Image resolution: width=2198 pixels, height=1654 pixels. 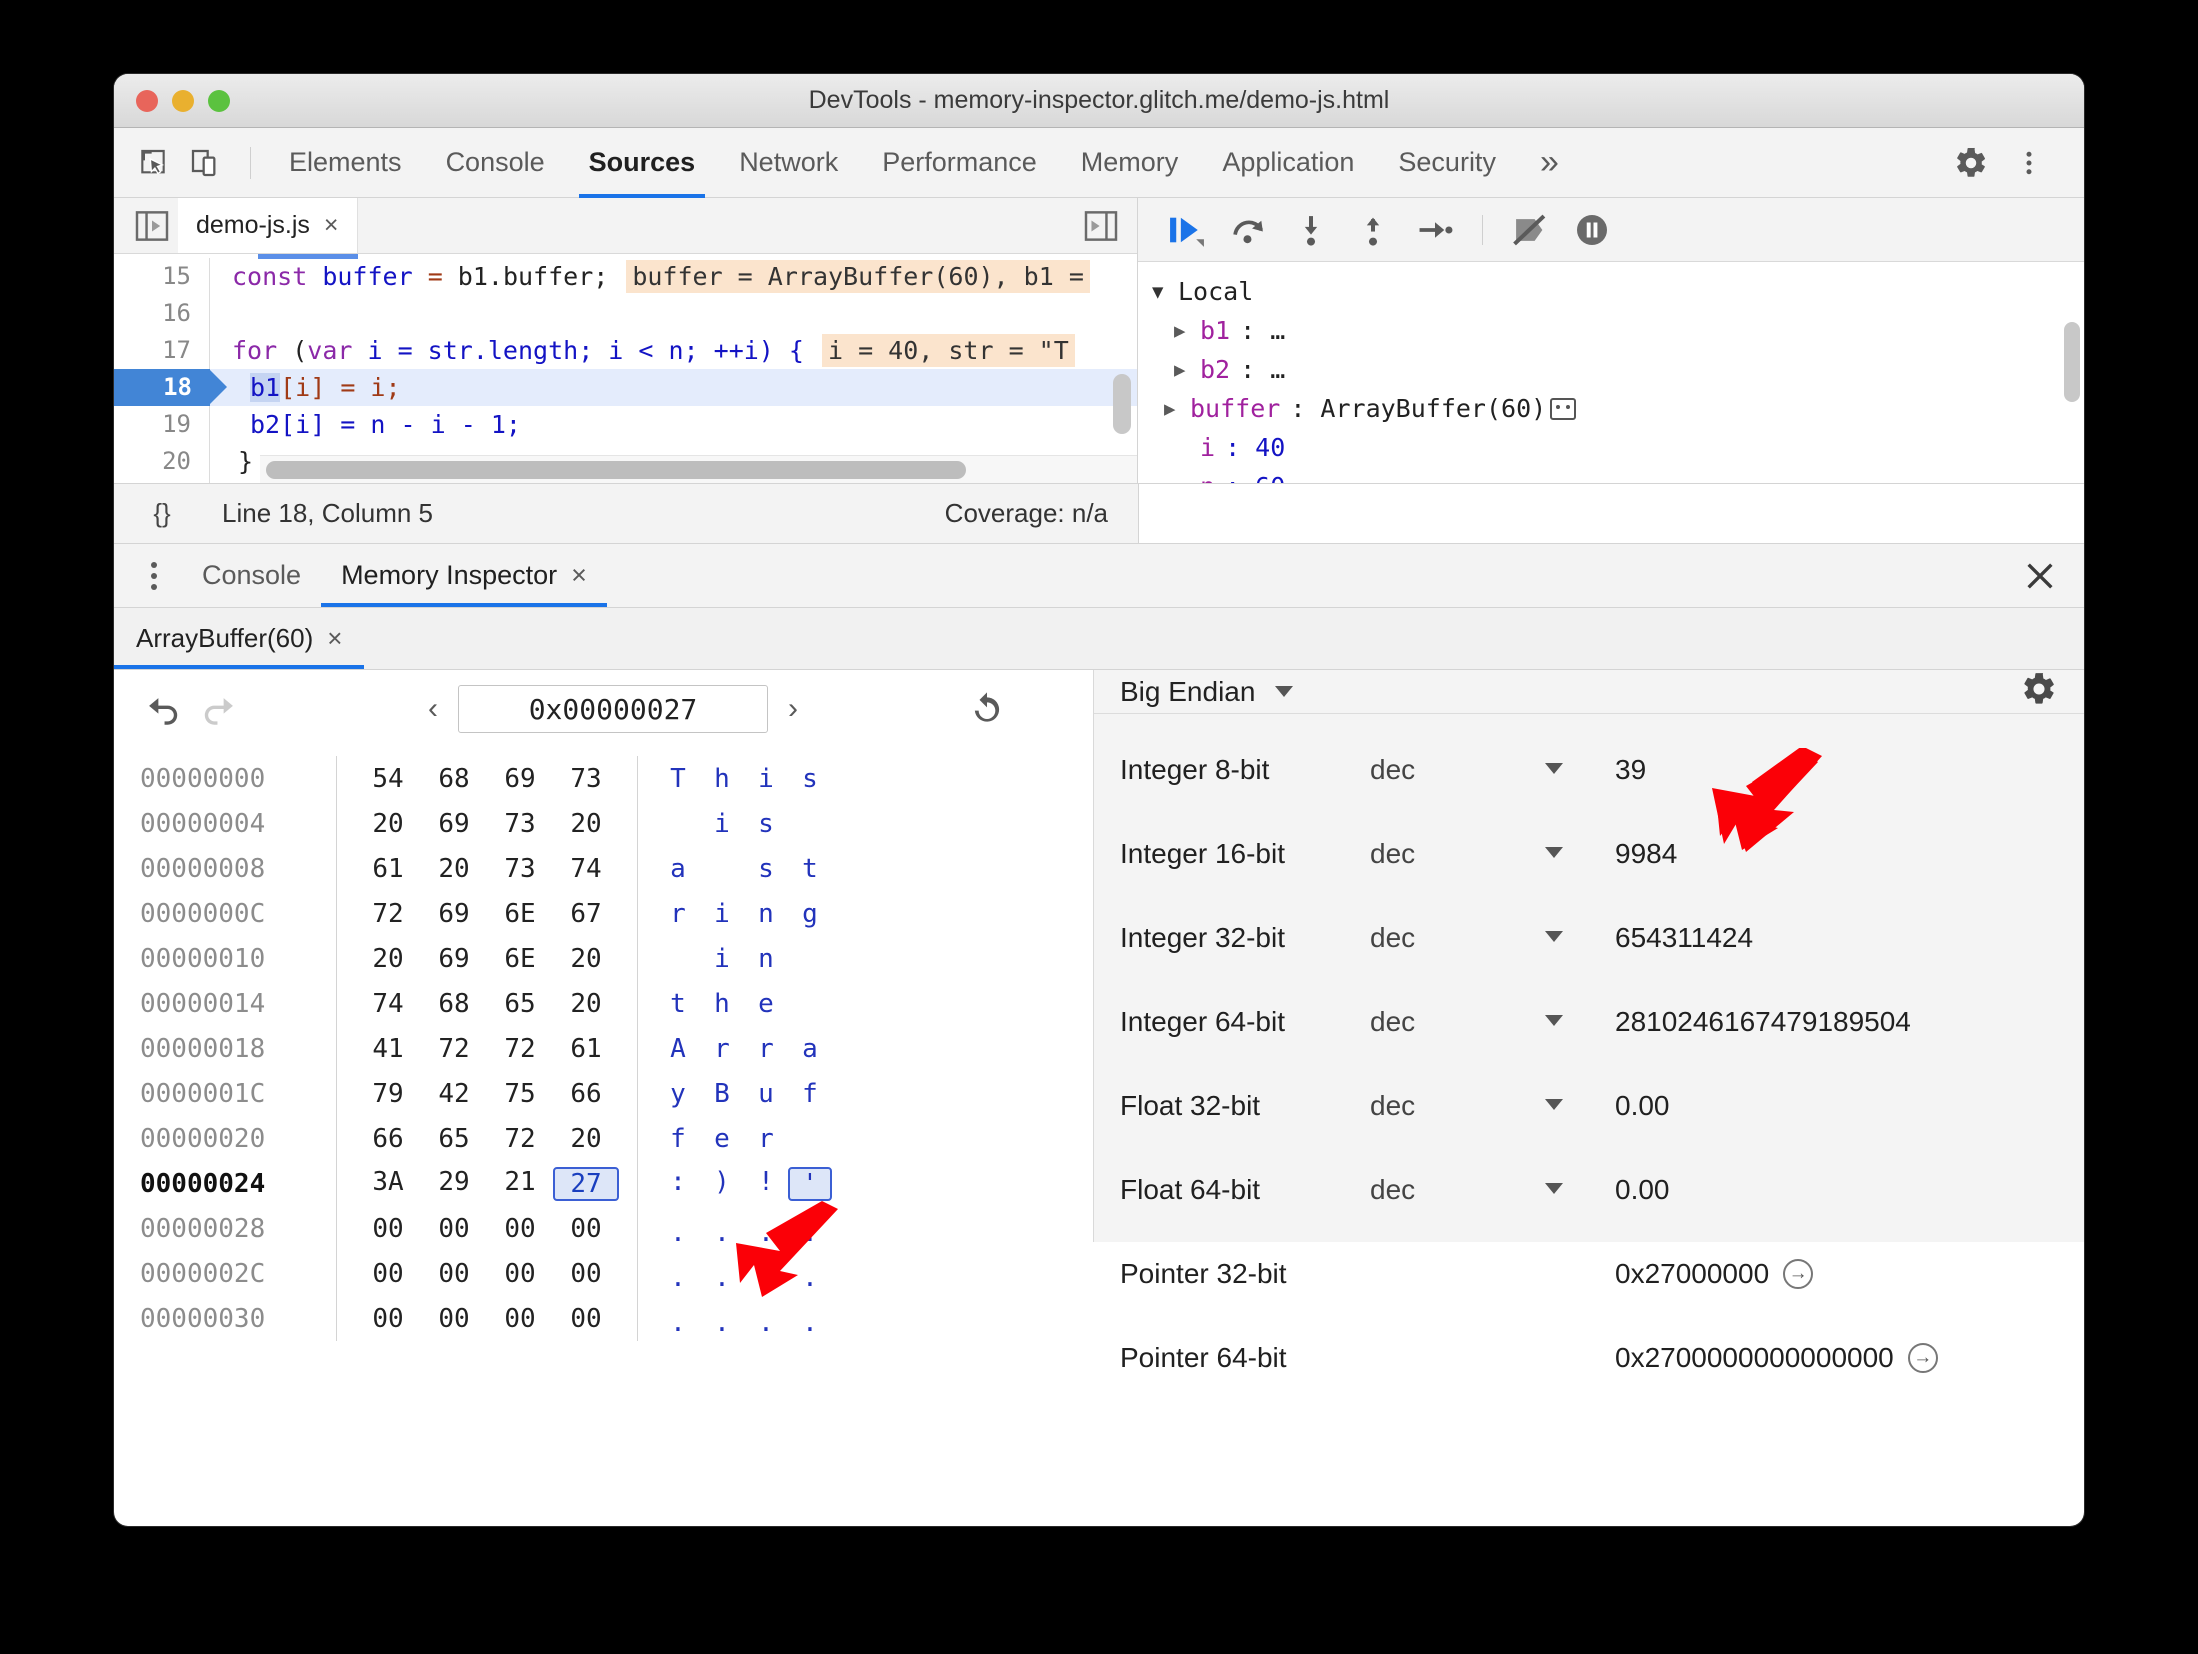 What do you see at coordinates (613, 709) in the screenshot?
I see `address-input: 0x00000027` at bounding box center [613, 709].